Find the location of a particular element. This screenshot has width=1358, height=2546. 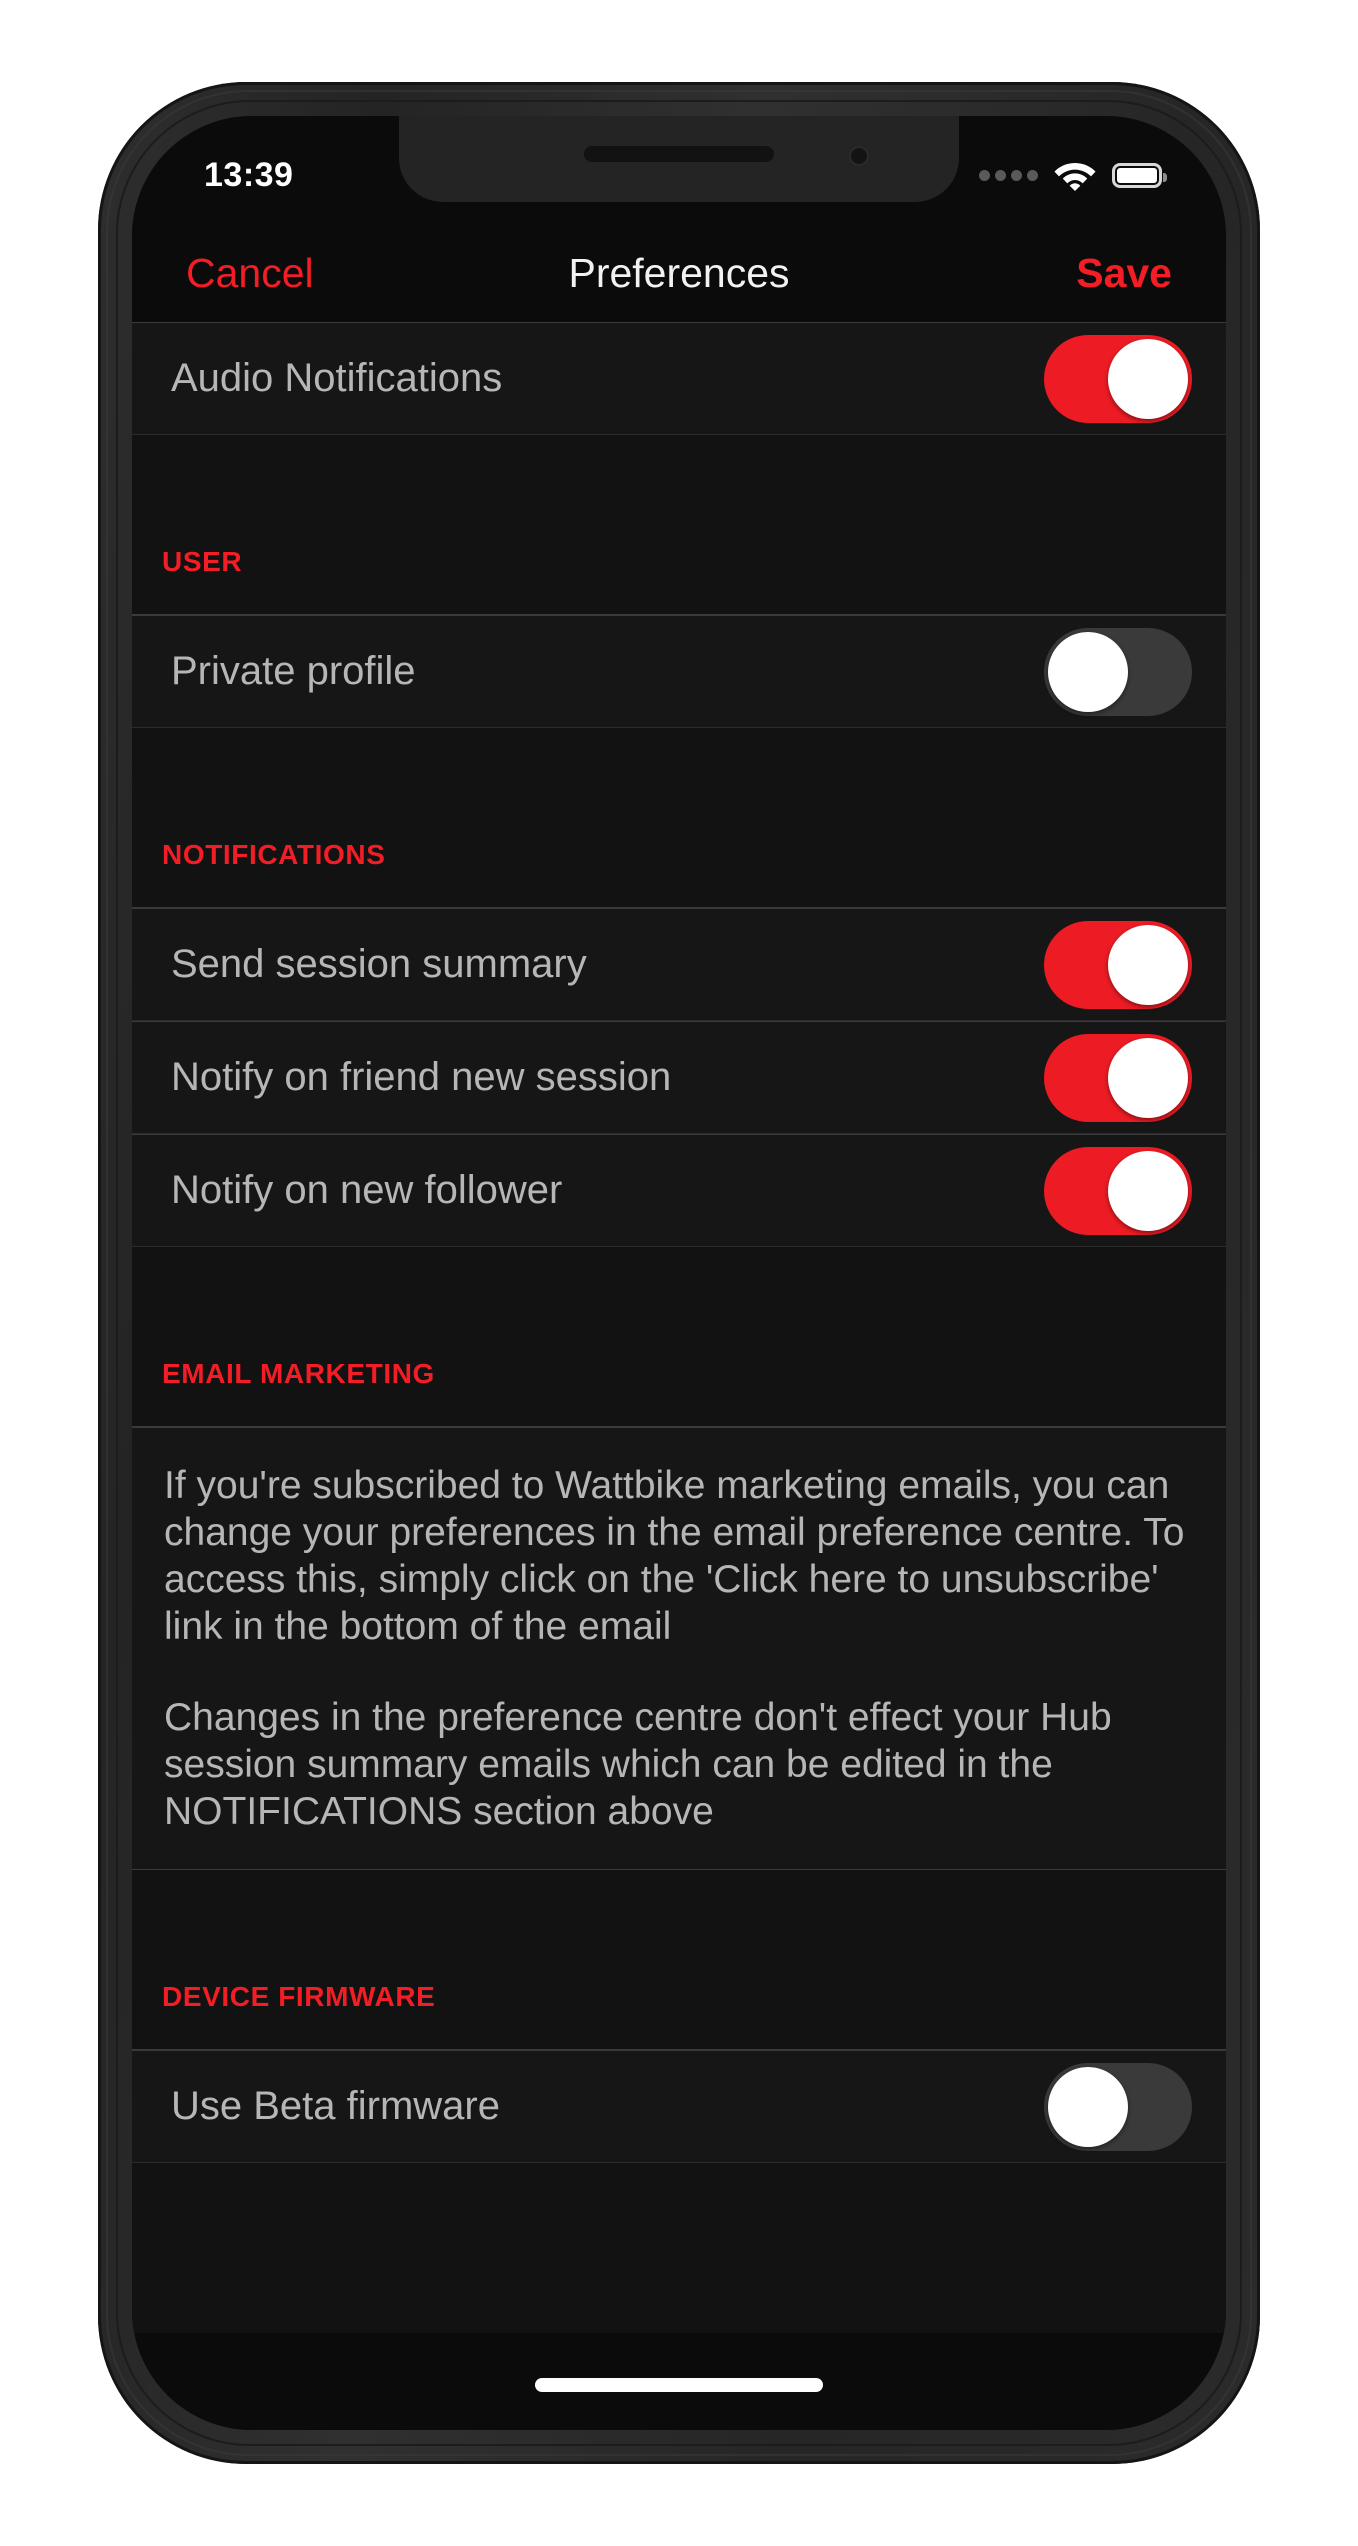

notify-new-follower-toggle is located at coordinates (1118, 1190).